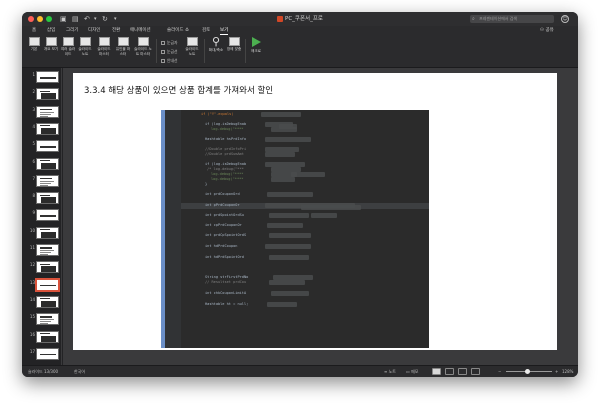  Describe the element at coordinates (436, 371) in the screenshot. I see `normal-view-status-button` at that location.